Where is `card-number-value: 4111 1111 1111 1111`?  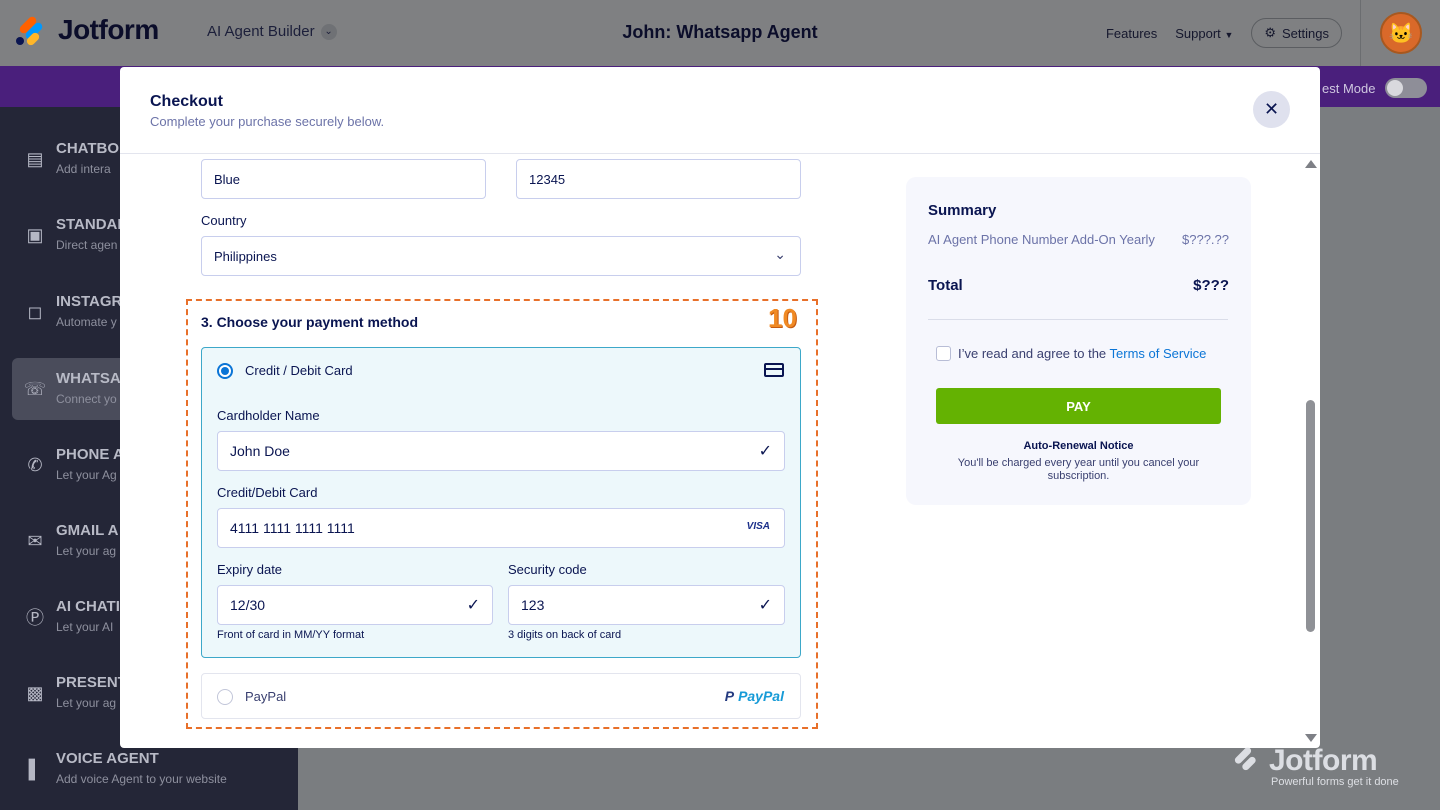 card-number-value: 4111 1111 1111 1111 is located at coordinates (292, 528).